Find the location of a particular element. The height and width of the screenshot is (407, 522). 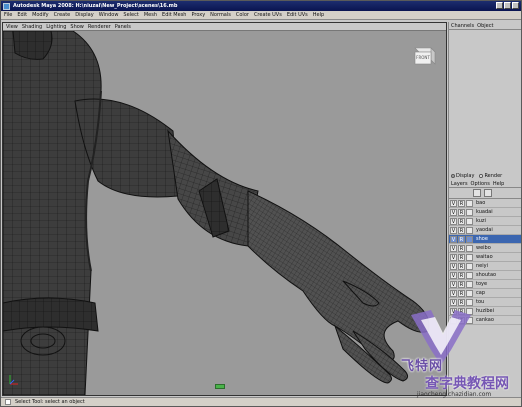

layer-row: V R neiyi is located at coordinates (485, 266).